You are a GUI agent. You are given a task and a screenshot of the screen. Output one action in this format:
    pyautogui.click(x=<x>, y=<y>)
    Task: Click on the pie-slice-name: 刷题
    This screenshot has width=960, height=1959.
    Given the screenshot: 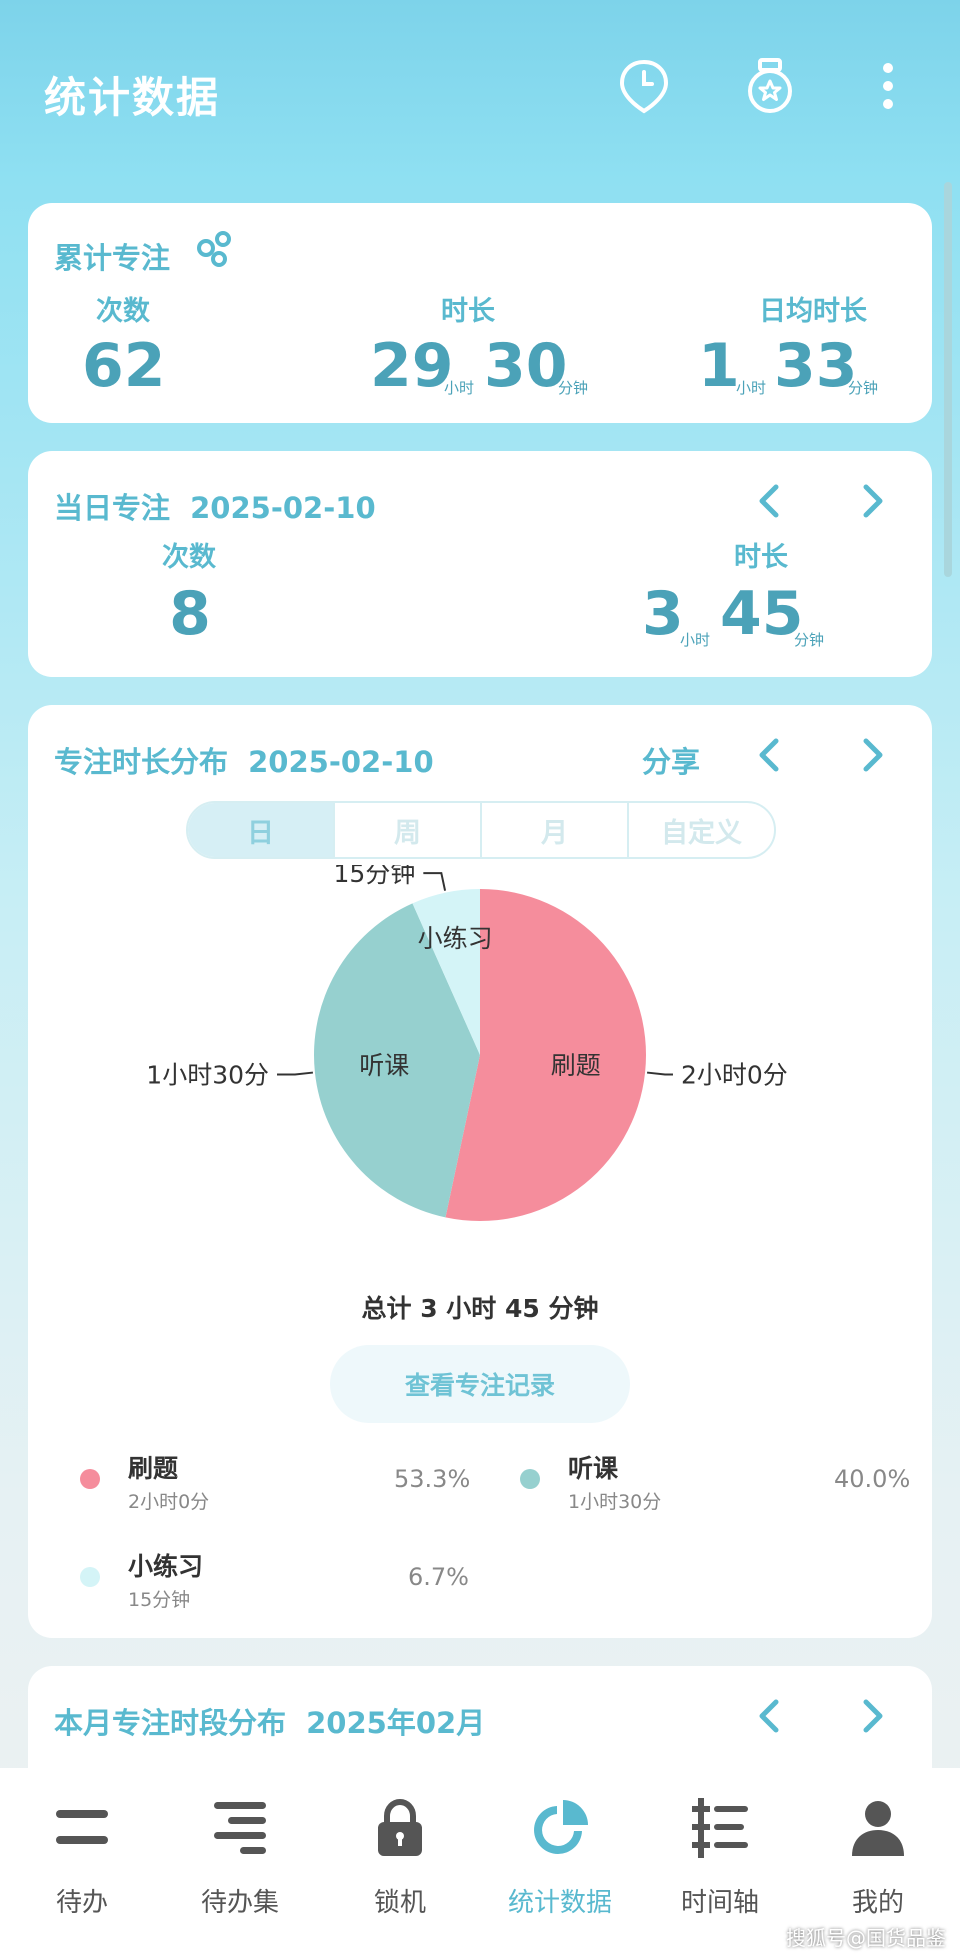 What is the action you would take?
    pyautogui.click(x=576, y=1065)
    